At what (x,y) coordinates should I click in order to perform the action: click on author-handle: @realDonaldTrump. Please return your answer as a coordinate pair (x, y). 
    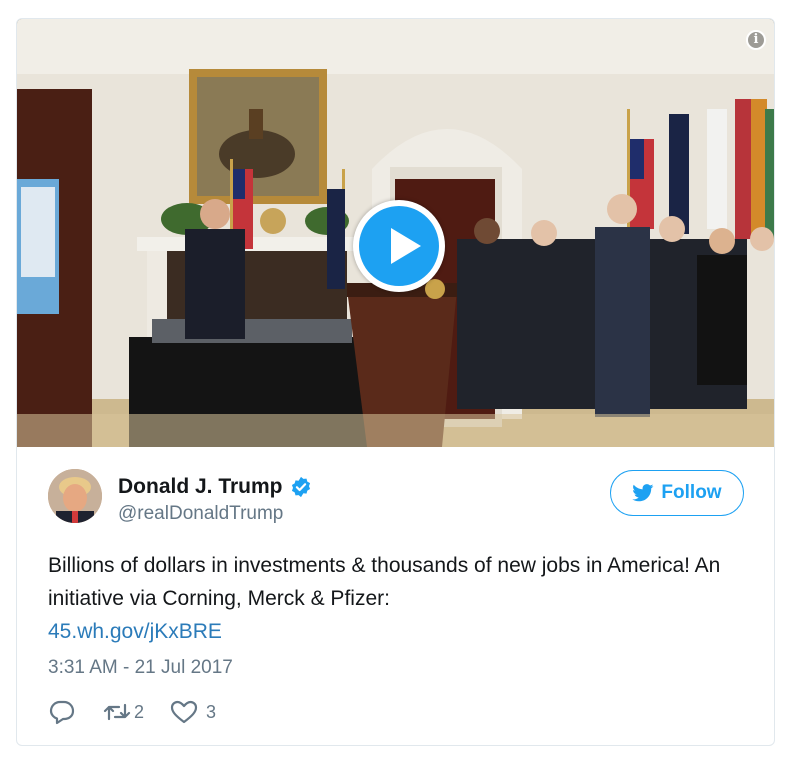
    Looking at the image, I should click on (200, 514).